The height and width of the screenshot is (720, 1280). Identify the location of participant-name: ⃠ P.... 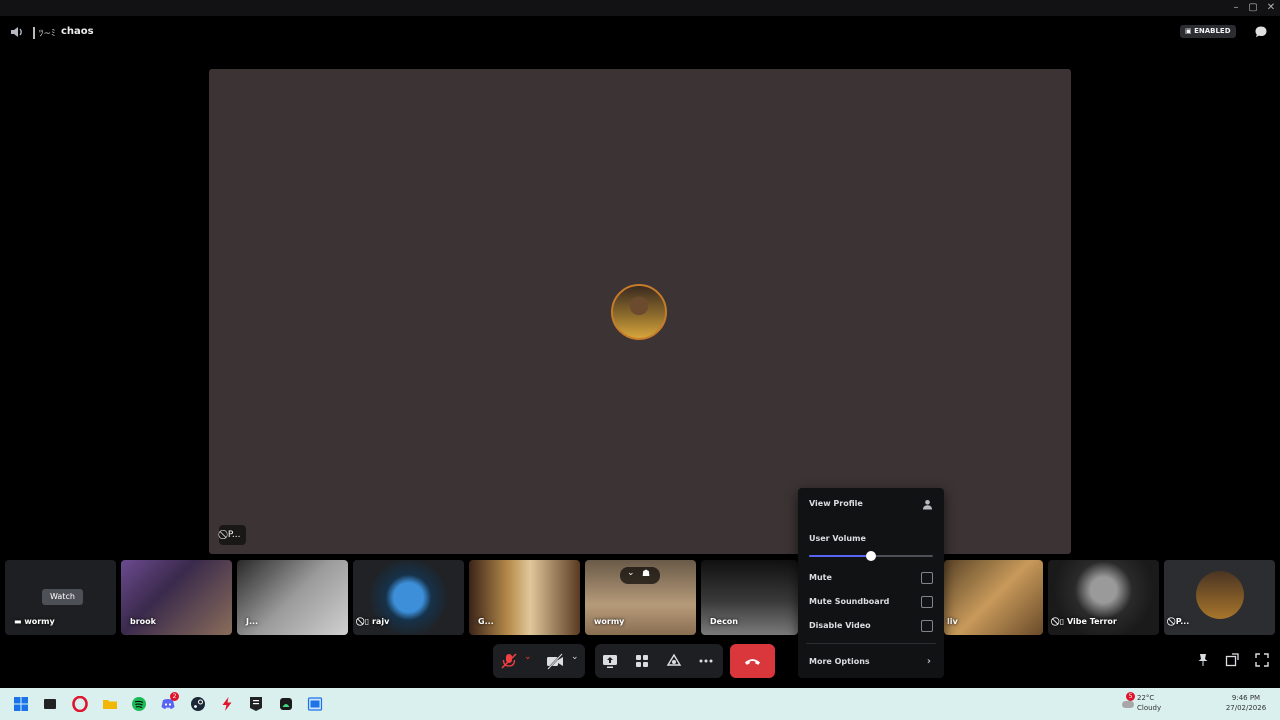
(1181, 621).